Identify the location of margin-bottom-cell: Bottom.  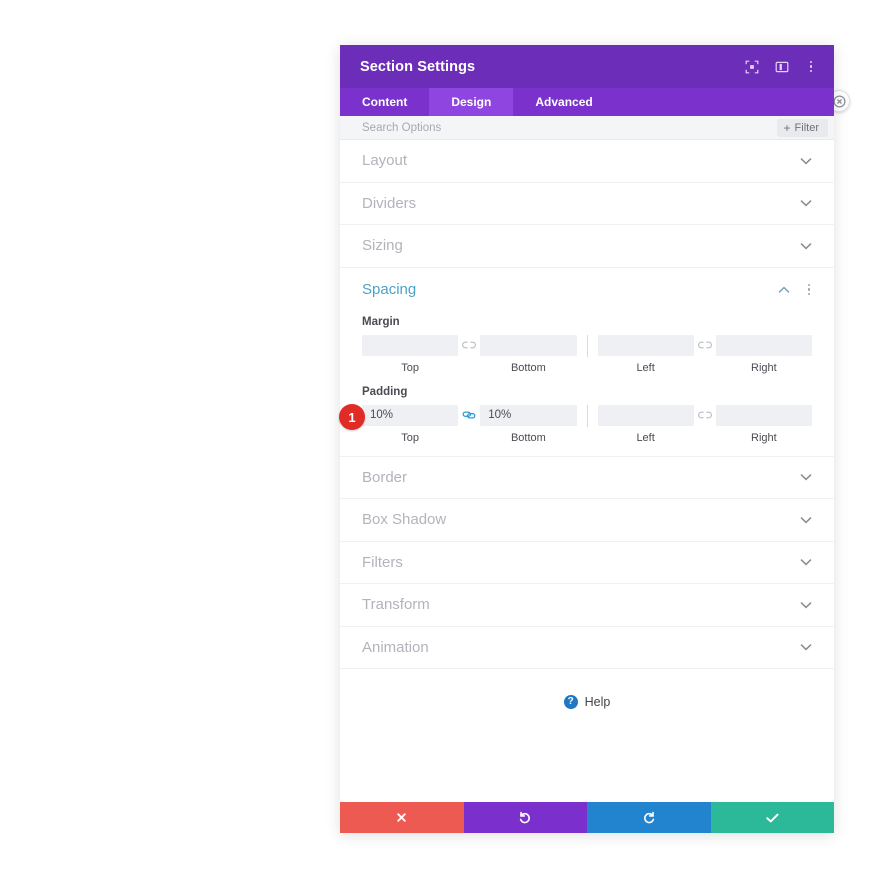
(528, 354).